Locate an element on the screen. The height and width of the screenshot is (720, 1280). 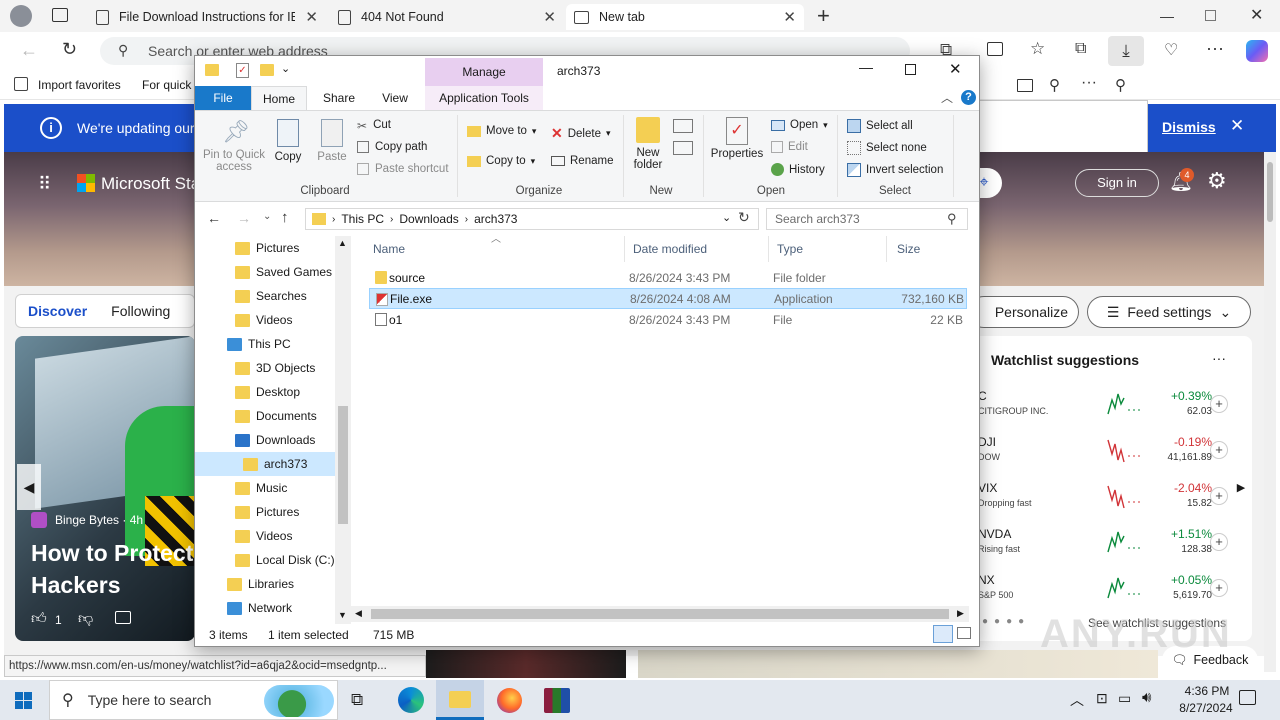
clock-time: 4:36 PM is located at coordinates (1207, 691).